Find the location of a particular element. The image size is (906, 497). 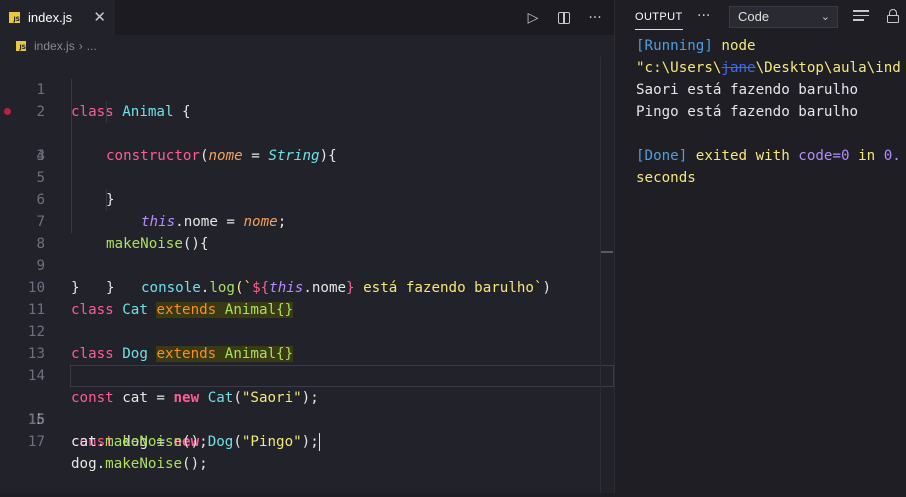

redacted-username: jane is located at coordinates (738, 68).